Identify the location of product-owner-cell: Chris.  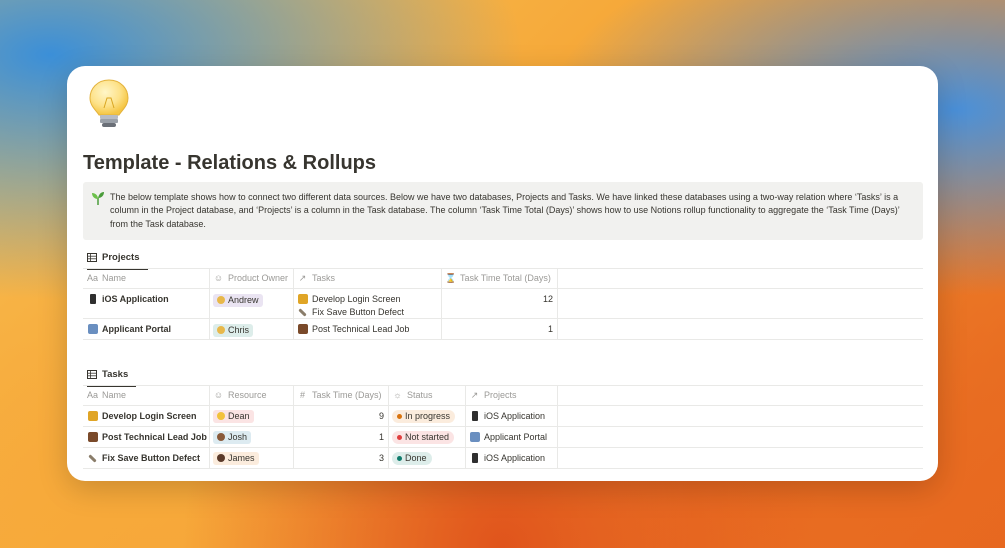
(233, 330).